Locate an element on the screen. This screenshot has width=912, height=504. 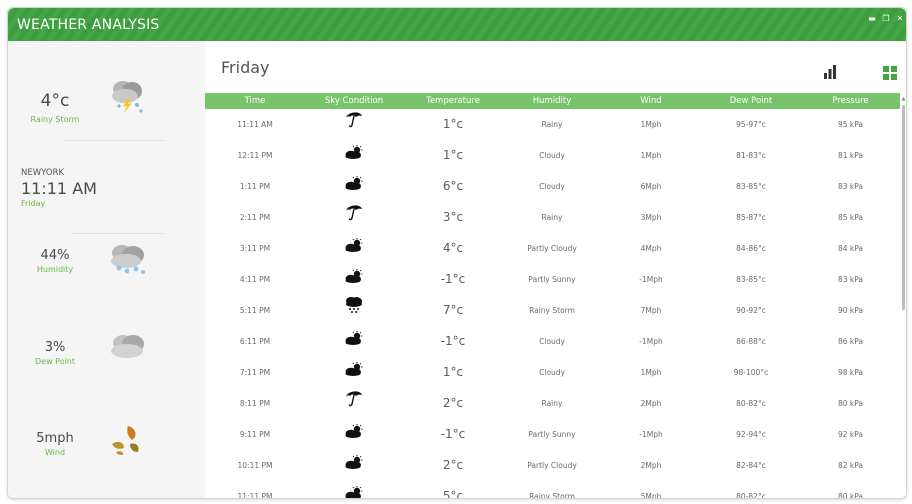
time-cell: 2:11 PM is located at coordinates (255, 217).